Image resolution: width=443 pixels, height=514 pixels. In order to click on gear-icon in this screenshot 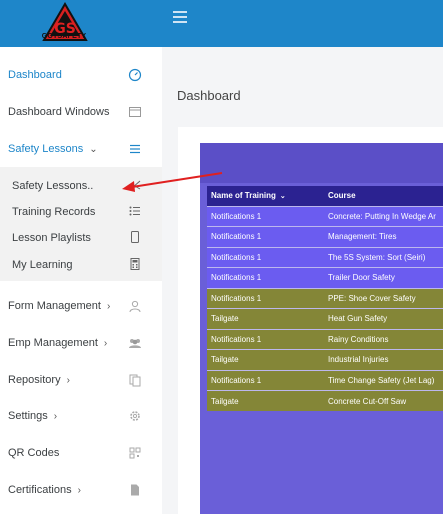, I will do `click(135, 416)`.